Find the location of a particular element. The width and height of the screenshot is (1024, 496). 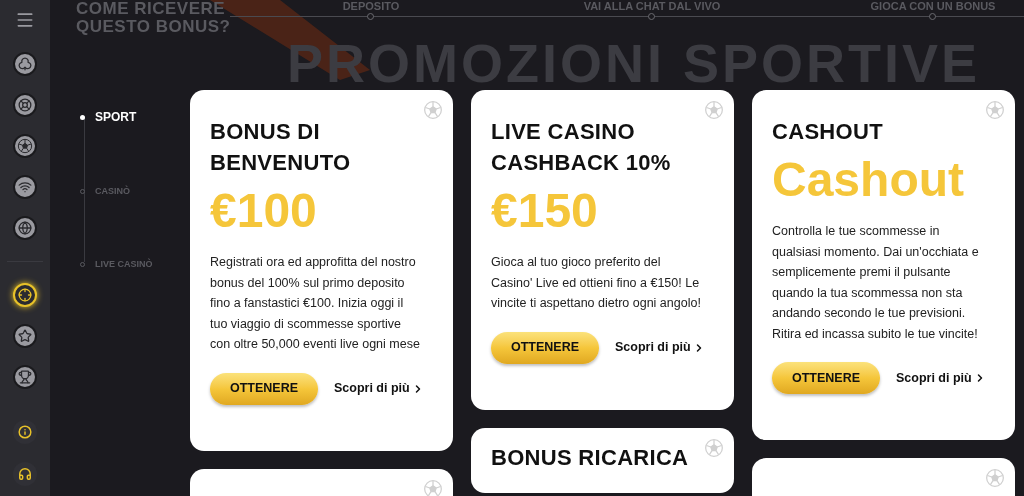

wifi-icon is located at coordinates (25, 187).